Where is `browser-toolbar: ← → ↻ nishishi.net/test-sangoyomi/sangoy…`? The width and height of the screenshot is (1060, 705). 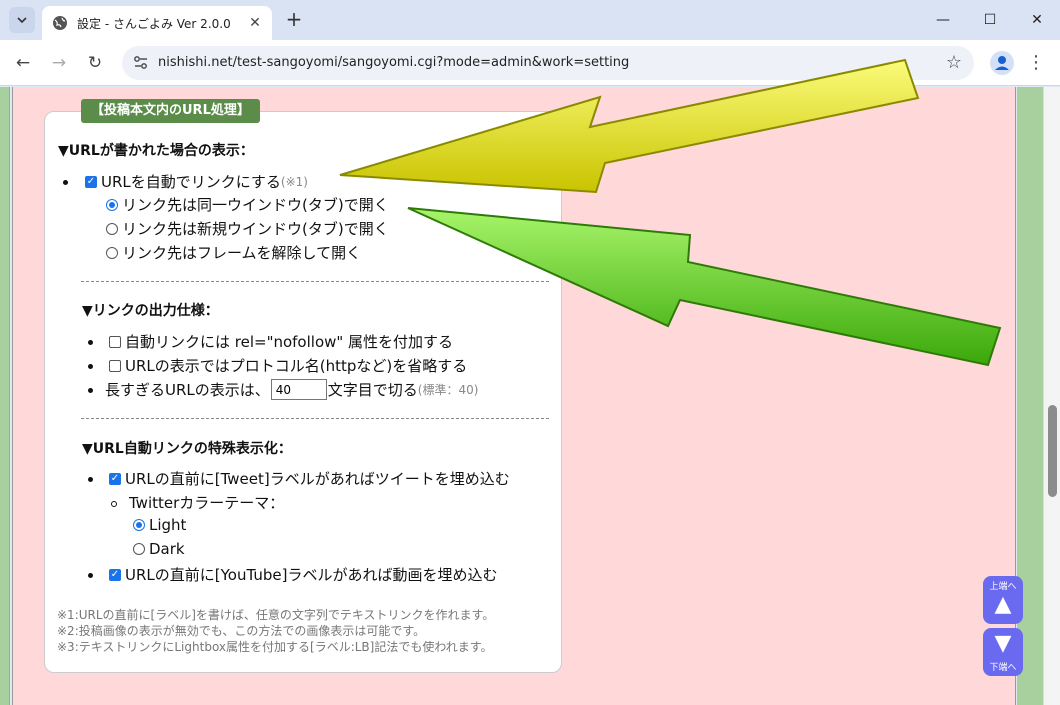 browser-toolbar: ← → ↻ nishishi.net/test-sangoyomi/sangoy… is located at coordinates (530, 63).